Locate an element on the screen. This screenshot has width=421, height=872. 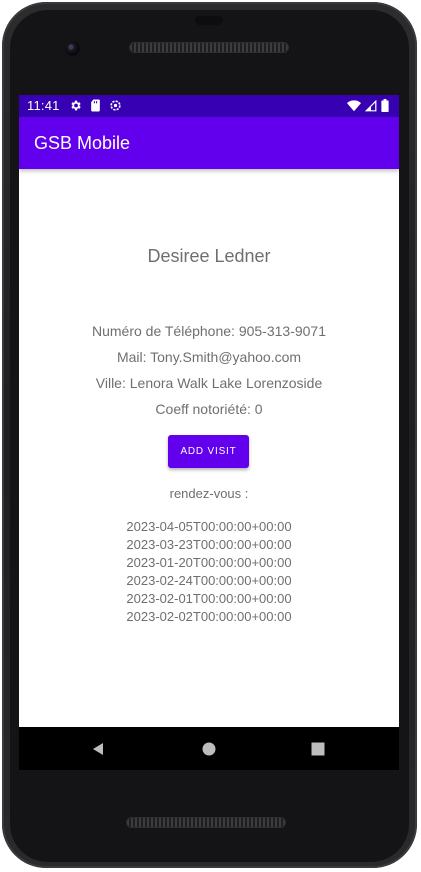
practitioner-name: Desiree Ledner is located at coordinates (209, 256).